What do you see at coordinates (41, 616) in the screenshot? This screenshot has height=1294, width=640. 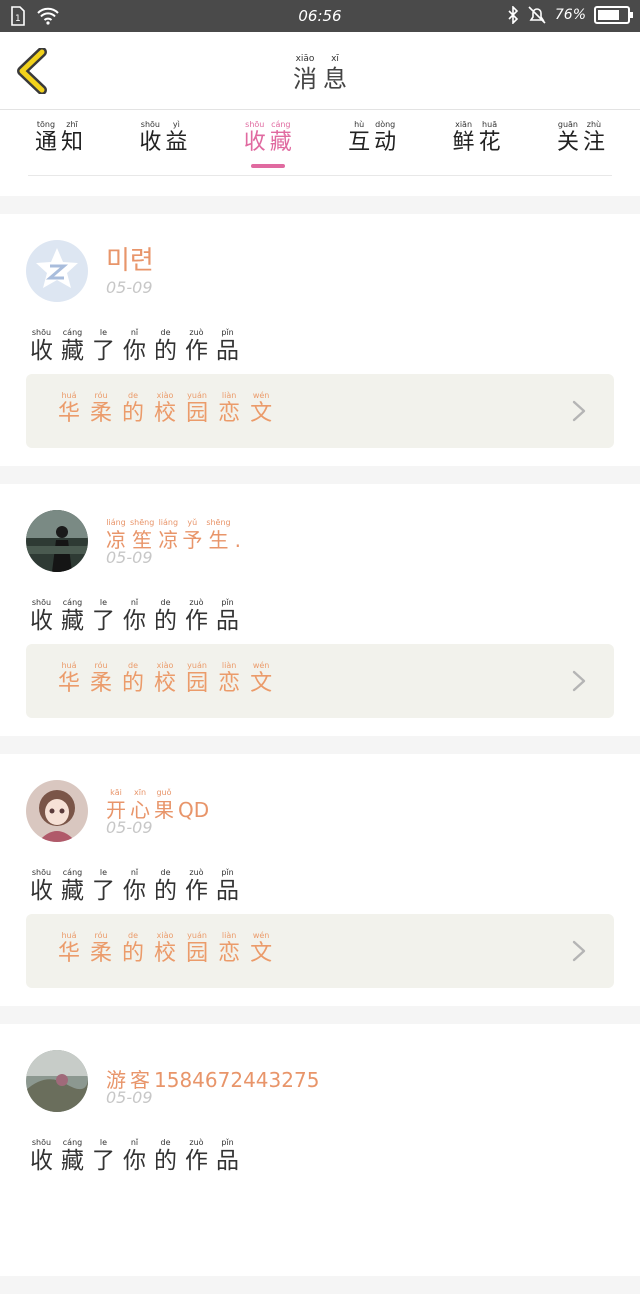 I see `action-char: shōu 收` at bounding box center [41, 616].